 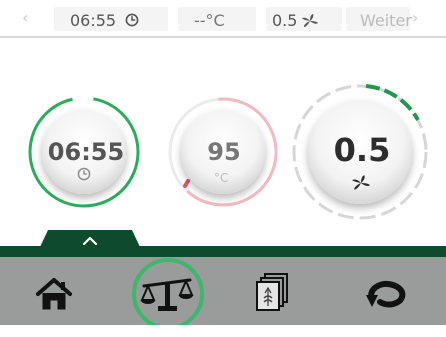 What do you see at coordinates (386, 20) in the screenshot?
I see `next-label: Weiter` at bounding box center [386, 20].